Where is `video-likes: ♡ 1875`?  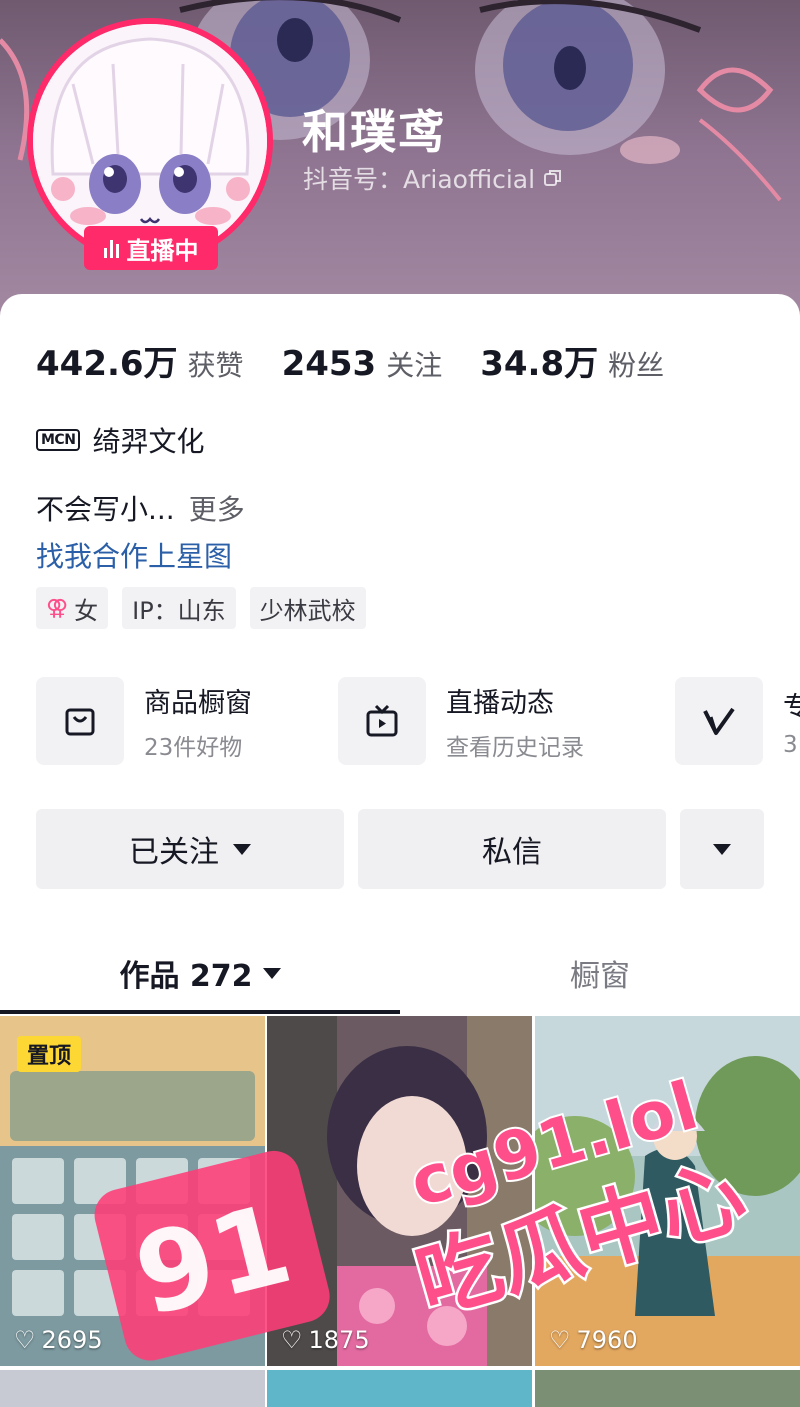
video-likes: ♡ 1875 is located at coordinates (325, 1340).